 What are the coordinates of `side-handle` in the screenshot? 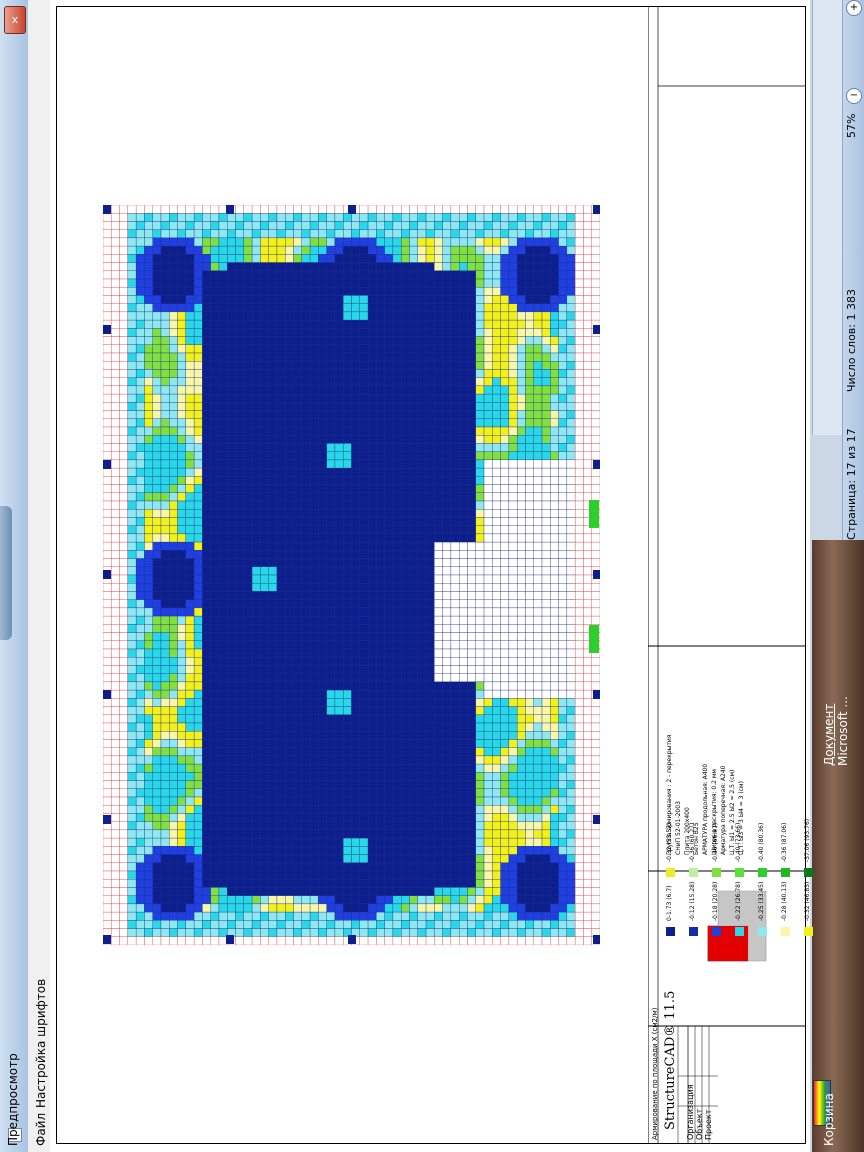 It's located at (6, 573).